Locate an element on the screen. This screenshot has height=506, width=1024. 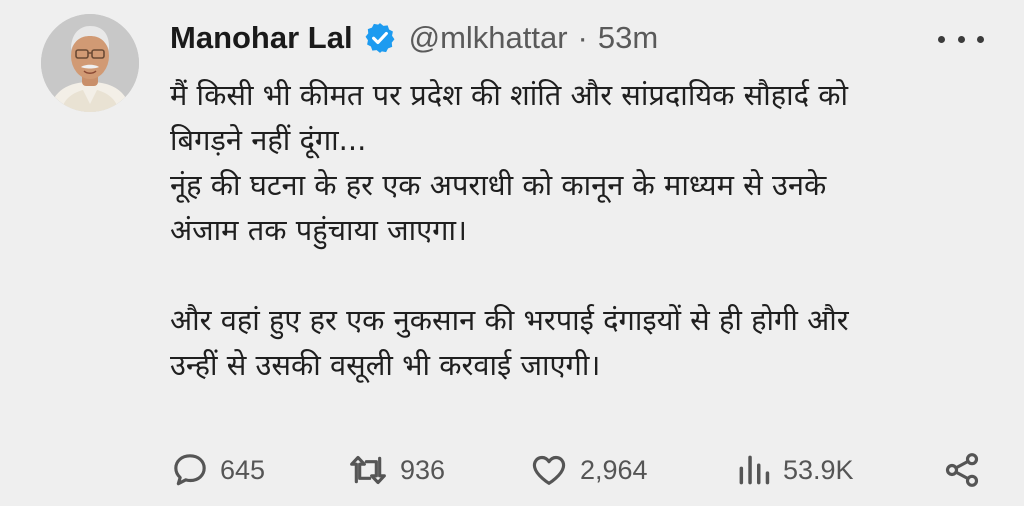
tweet-line: अंजाम तक पहुंचाया जाएगा। is located at coordinates (319, 230).